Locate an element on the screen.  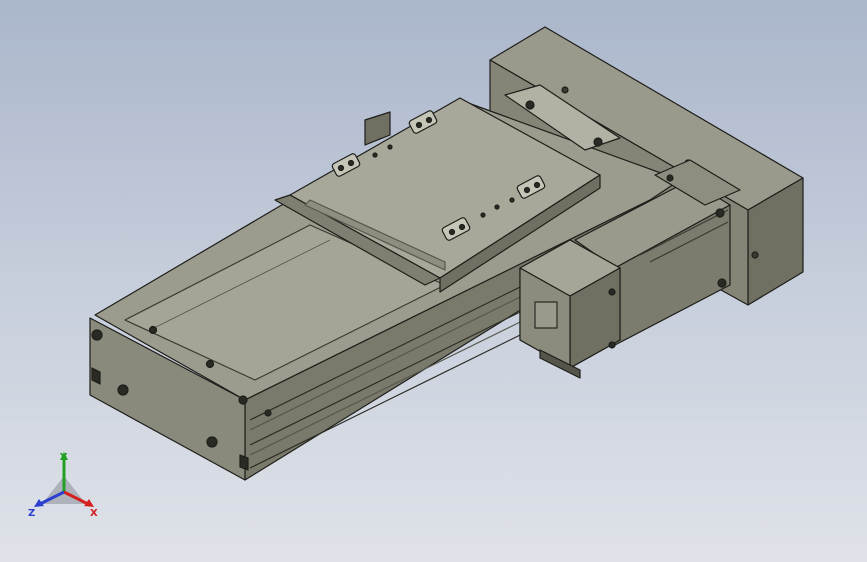
view-orientation-triad: Y X Z is located at coordinates (64, 486).